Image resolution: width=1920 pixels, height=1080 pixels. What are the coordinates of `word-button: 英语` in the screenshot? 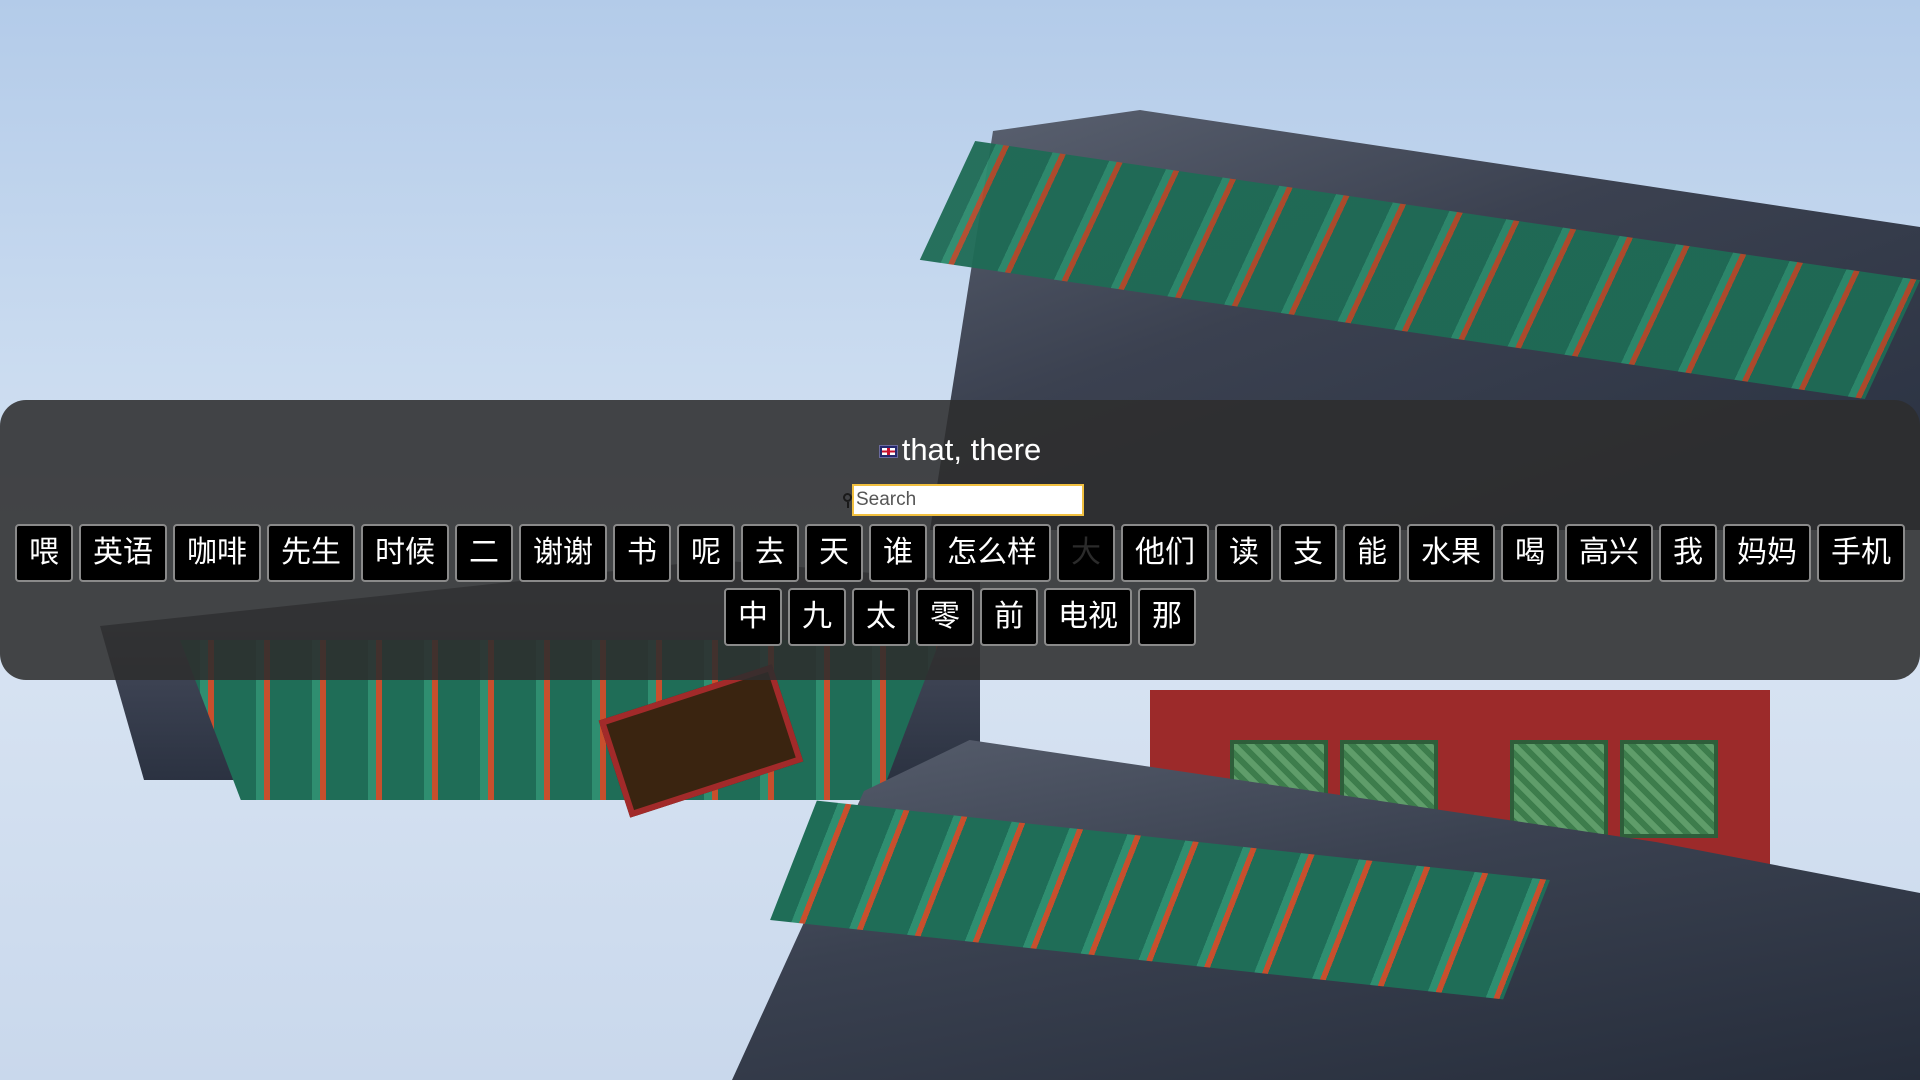 It's located at (123, 553).